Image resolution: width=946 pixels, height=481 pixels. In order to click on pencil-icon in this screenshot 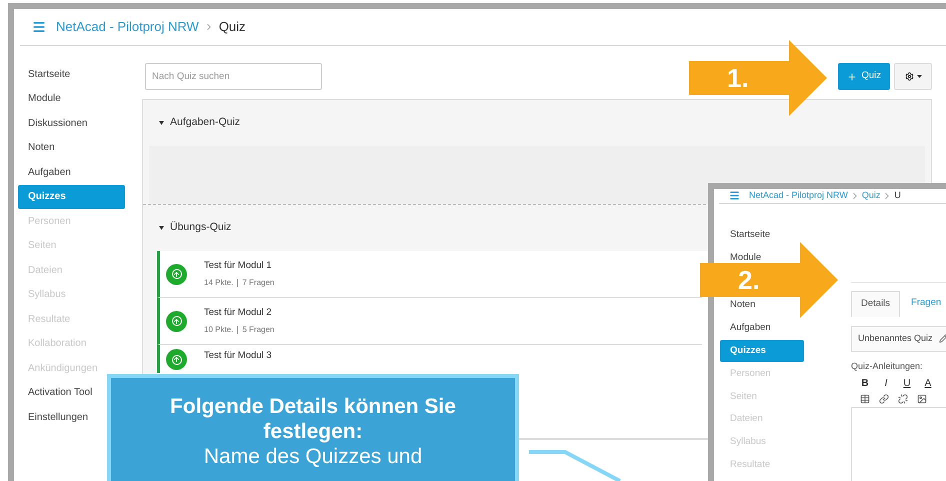, I will do `click(942, 338)`.